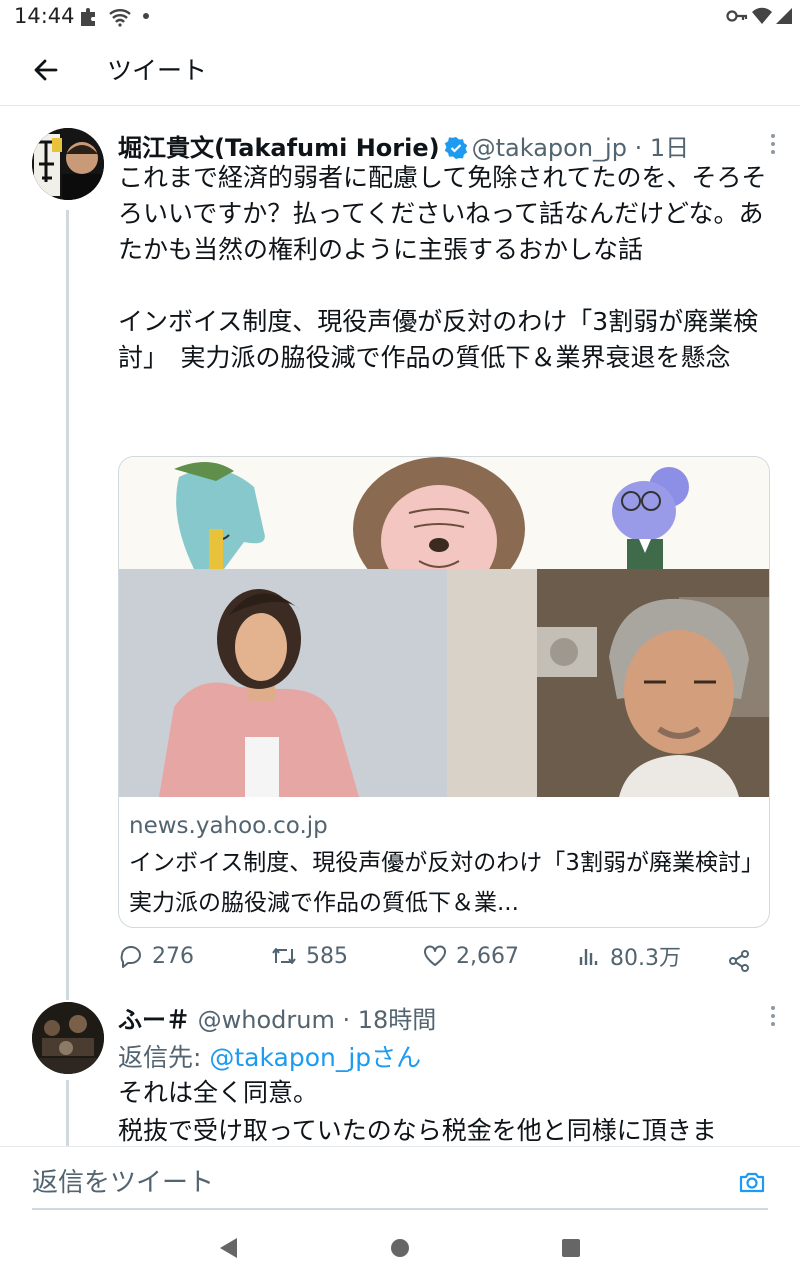  What do you see at coordinates (229, 1248) in the screenshot?
I see `nav-back-icon` at bounding box center [229, 1248].